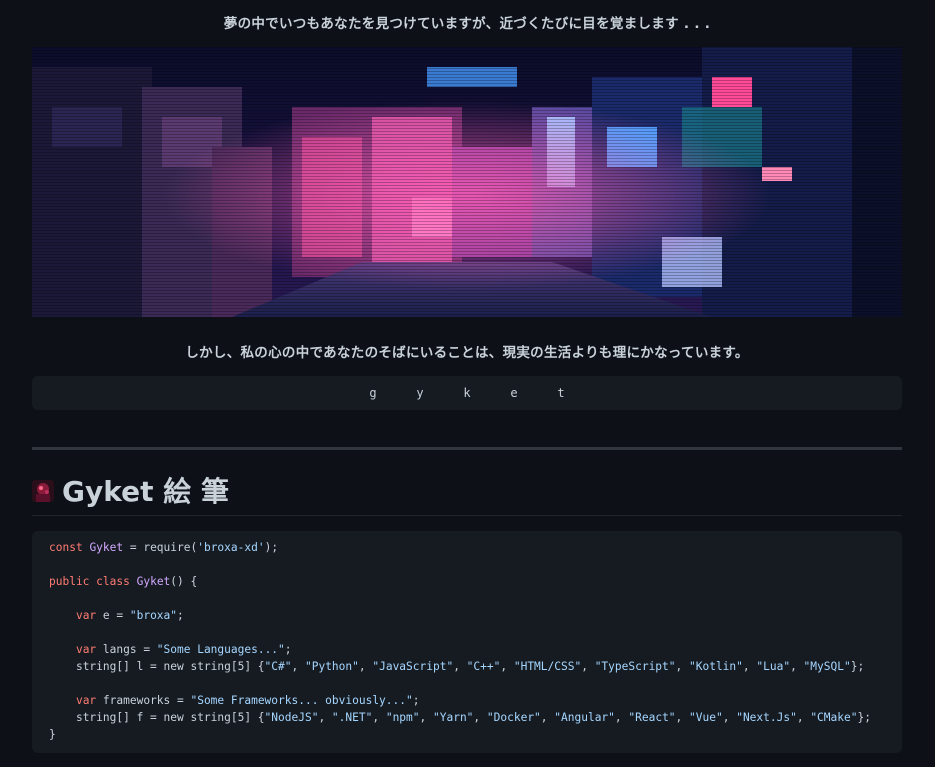  I want to click on heading-title: Gyket 絵 筆, so click(145, 491).